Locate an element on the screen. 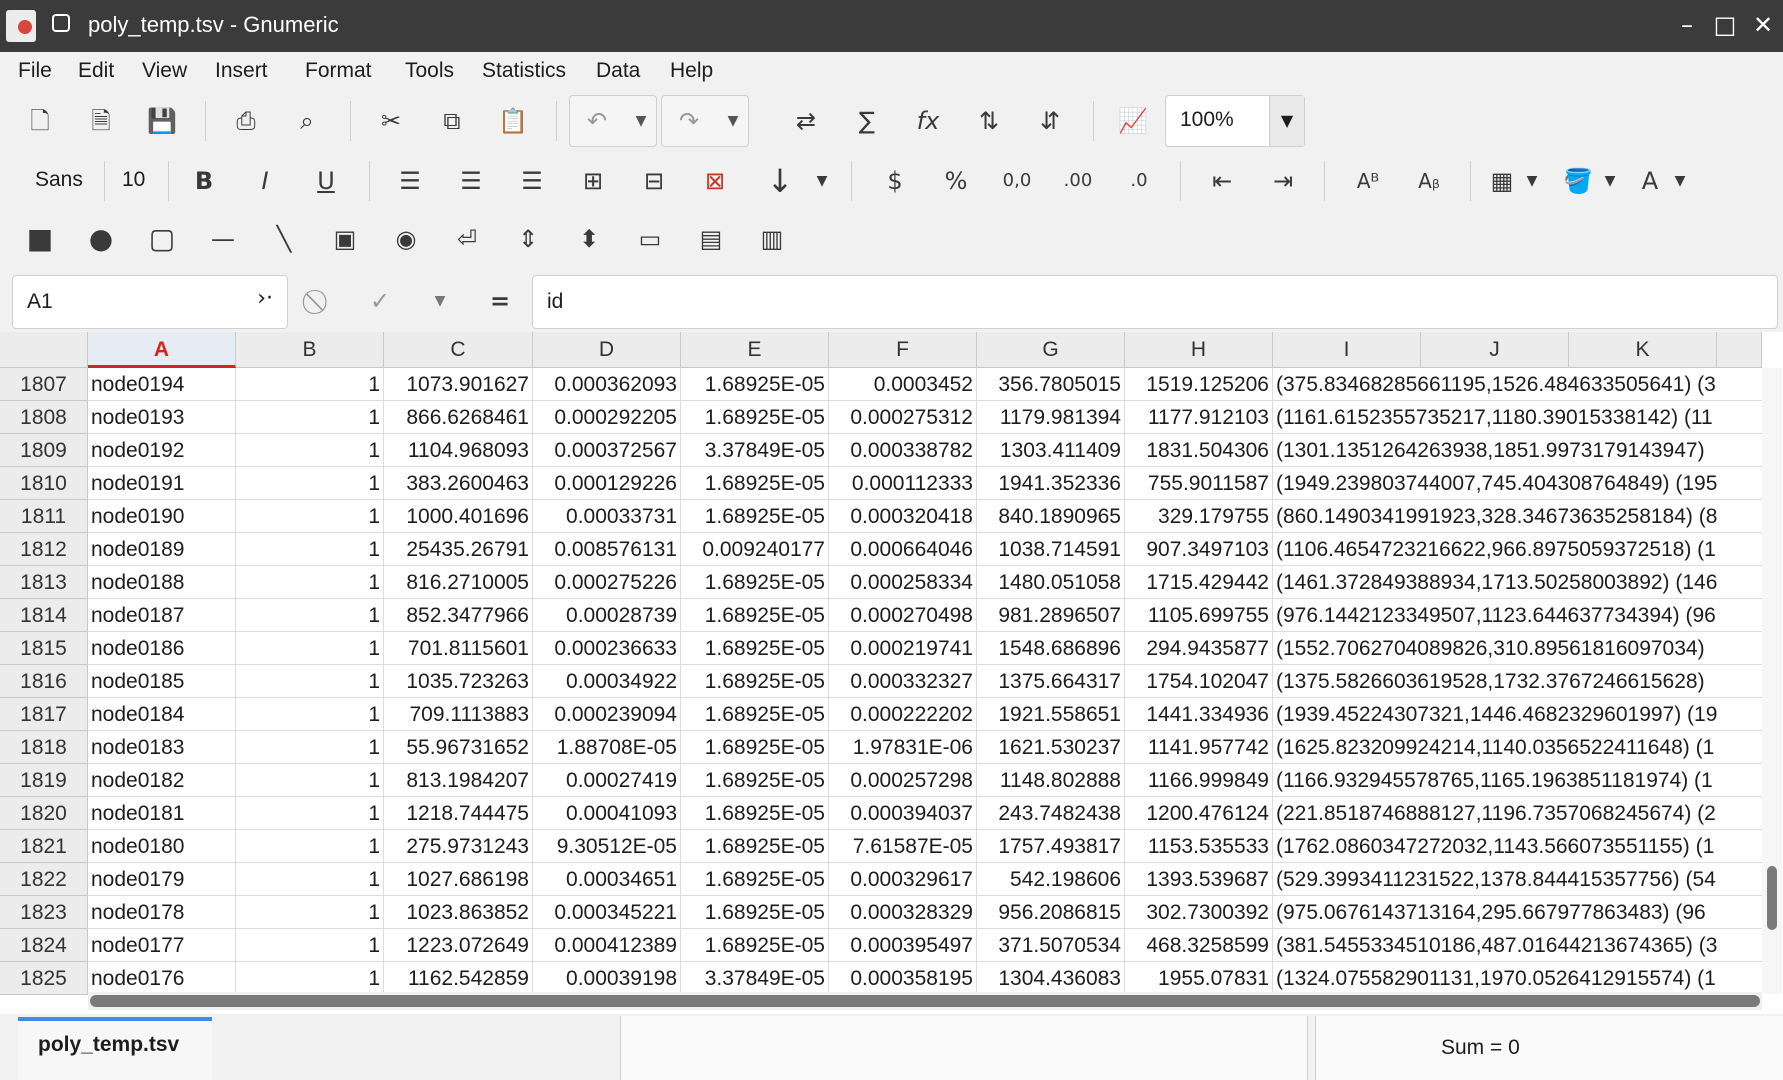 Image resolution: width=1783 pixels, height=1080 pixels. font-color-dropdown-icon: ▼ is located at coordinates (1680, 181).